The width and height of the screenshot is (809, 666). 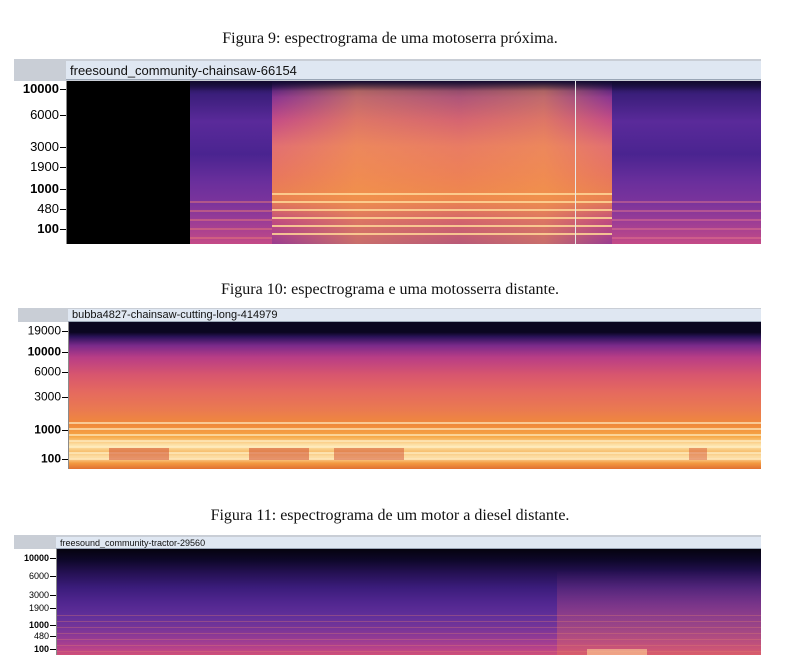 I want to click on figure-10-frequency-axis: 19000 10000 6000 3000 1000 100, so click(x=43, y=395).